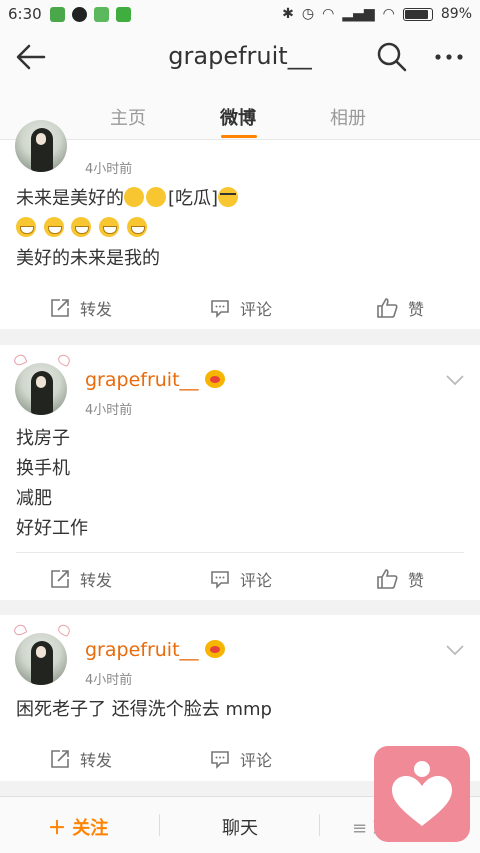 The height and width of the screenshot is (853, 480). Describe the element at coordinates (90, 828) in the screenshot. I see `follow-label: 关注` at that location.